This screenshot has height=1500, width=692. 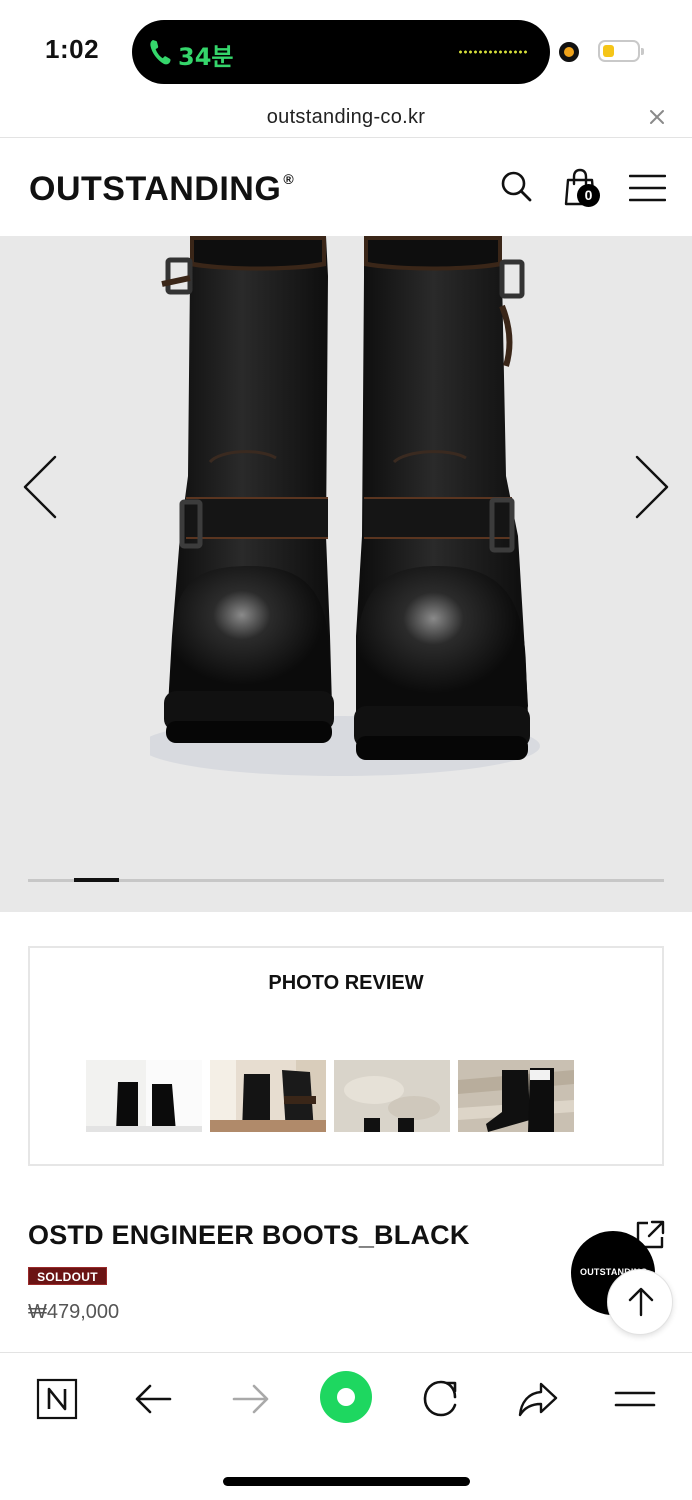 What do you see at coordinates (155, 189) in the screenshot?
I see `logo-text: OUTSTANDING` at bounding box center [155, 189].